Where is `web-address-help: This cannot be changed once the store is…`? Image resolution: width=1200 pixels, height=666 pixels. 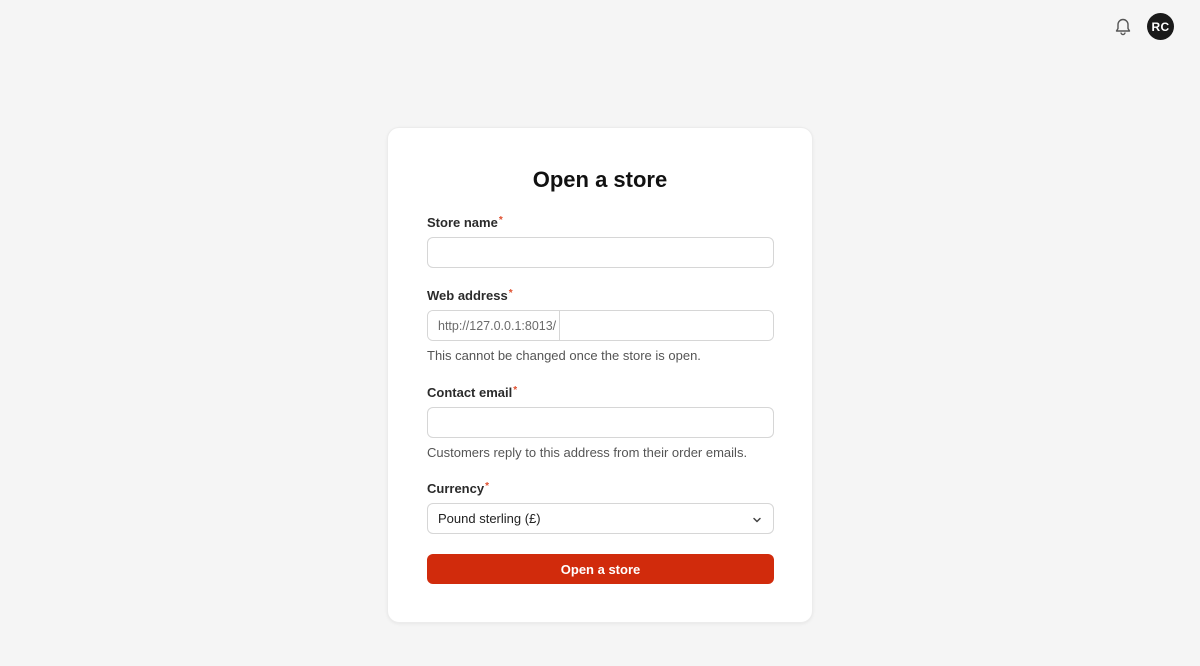
web-address-help: This cannot be changed once the store is… is located at coordinates (564, 355).